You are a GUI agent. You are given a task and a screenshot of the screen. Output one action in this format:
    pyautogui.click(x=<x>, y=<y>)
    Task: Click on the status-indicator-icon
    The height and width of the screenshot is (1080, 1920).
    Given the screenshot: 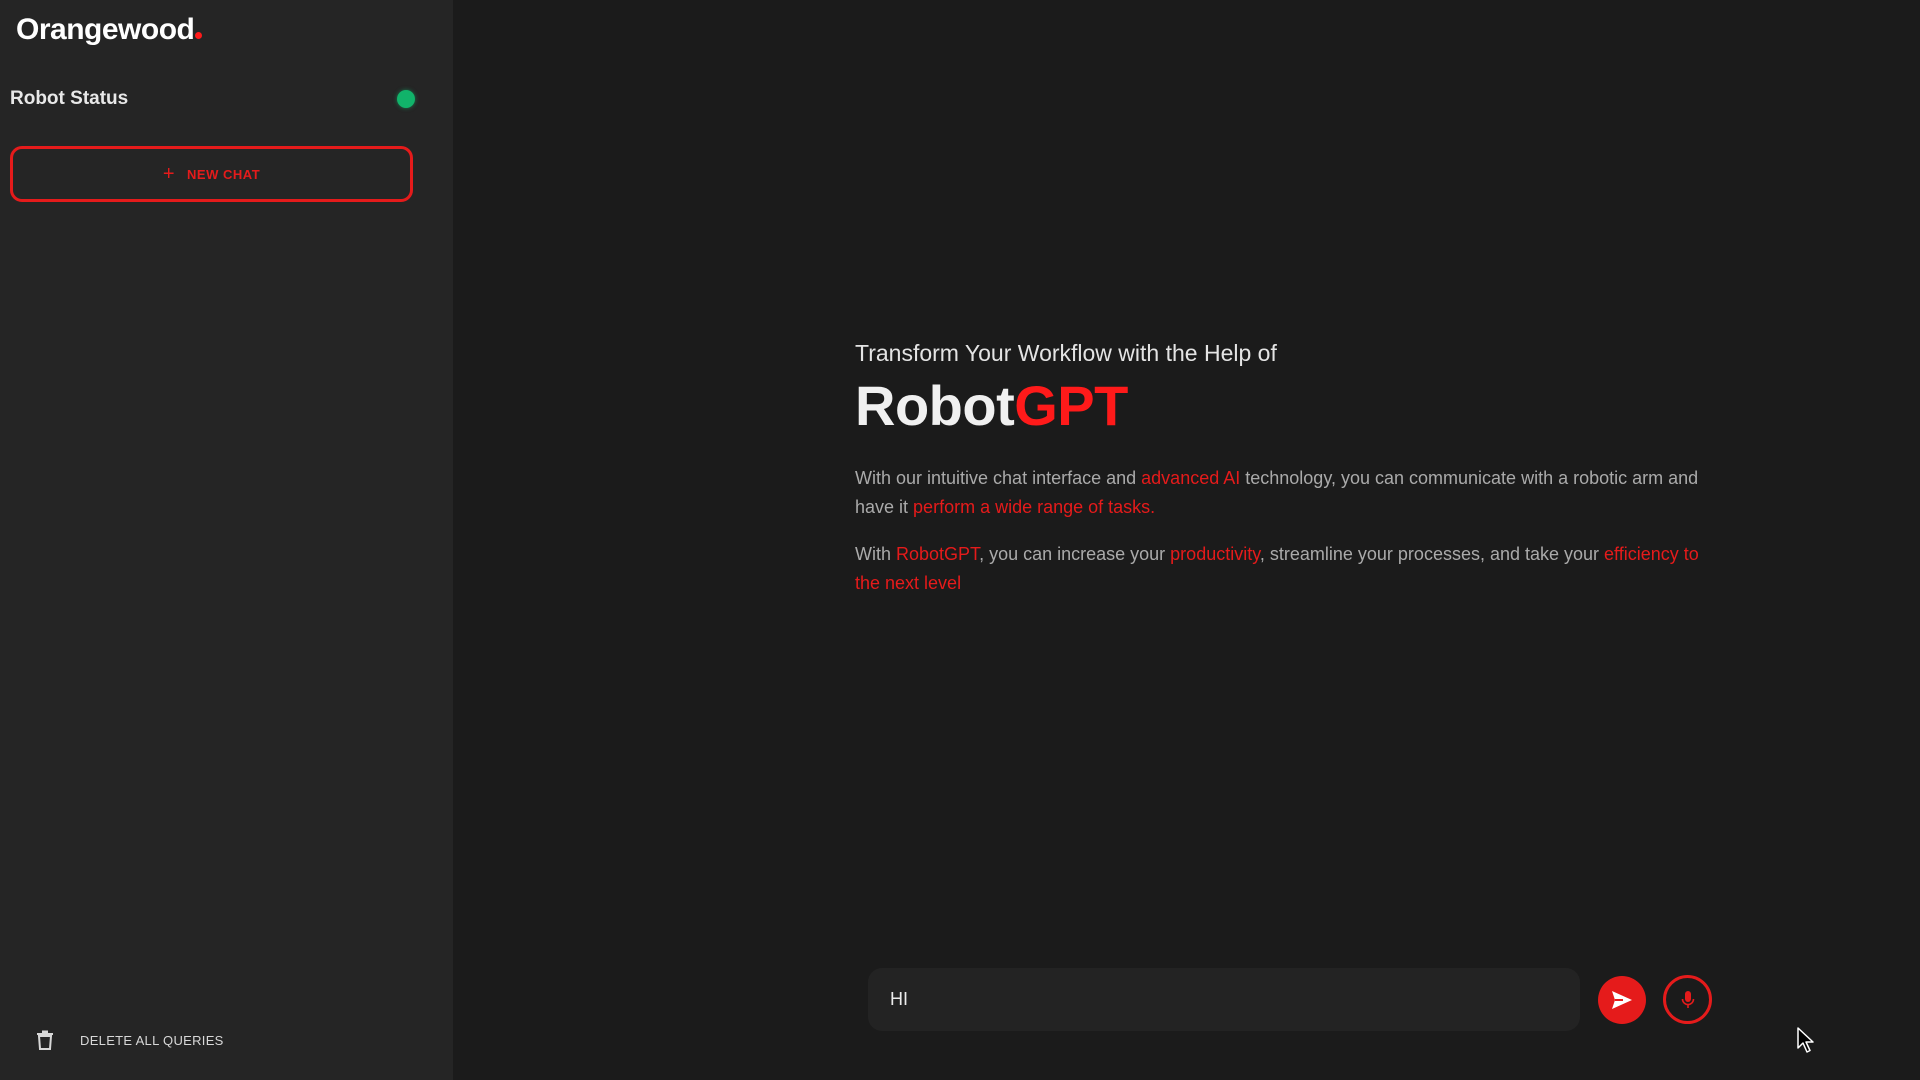 What is the action you would take?
    pyautogui.click(x=406, y=99)
    